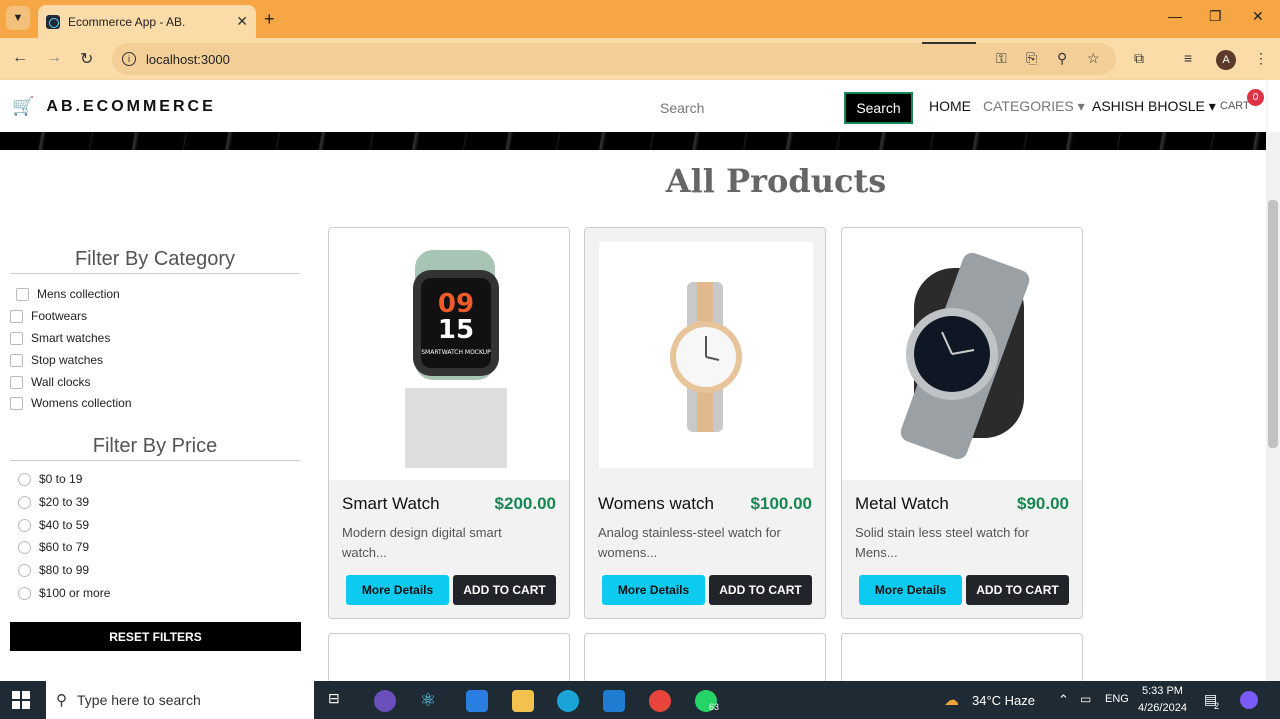 The image size is (1280, 719). What do you see at coordinates (1001, 58) in the screenshot?
I see `password-key-icon: ⚿` at bounding box center [1001, 58].